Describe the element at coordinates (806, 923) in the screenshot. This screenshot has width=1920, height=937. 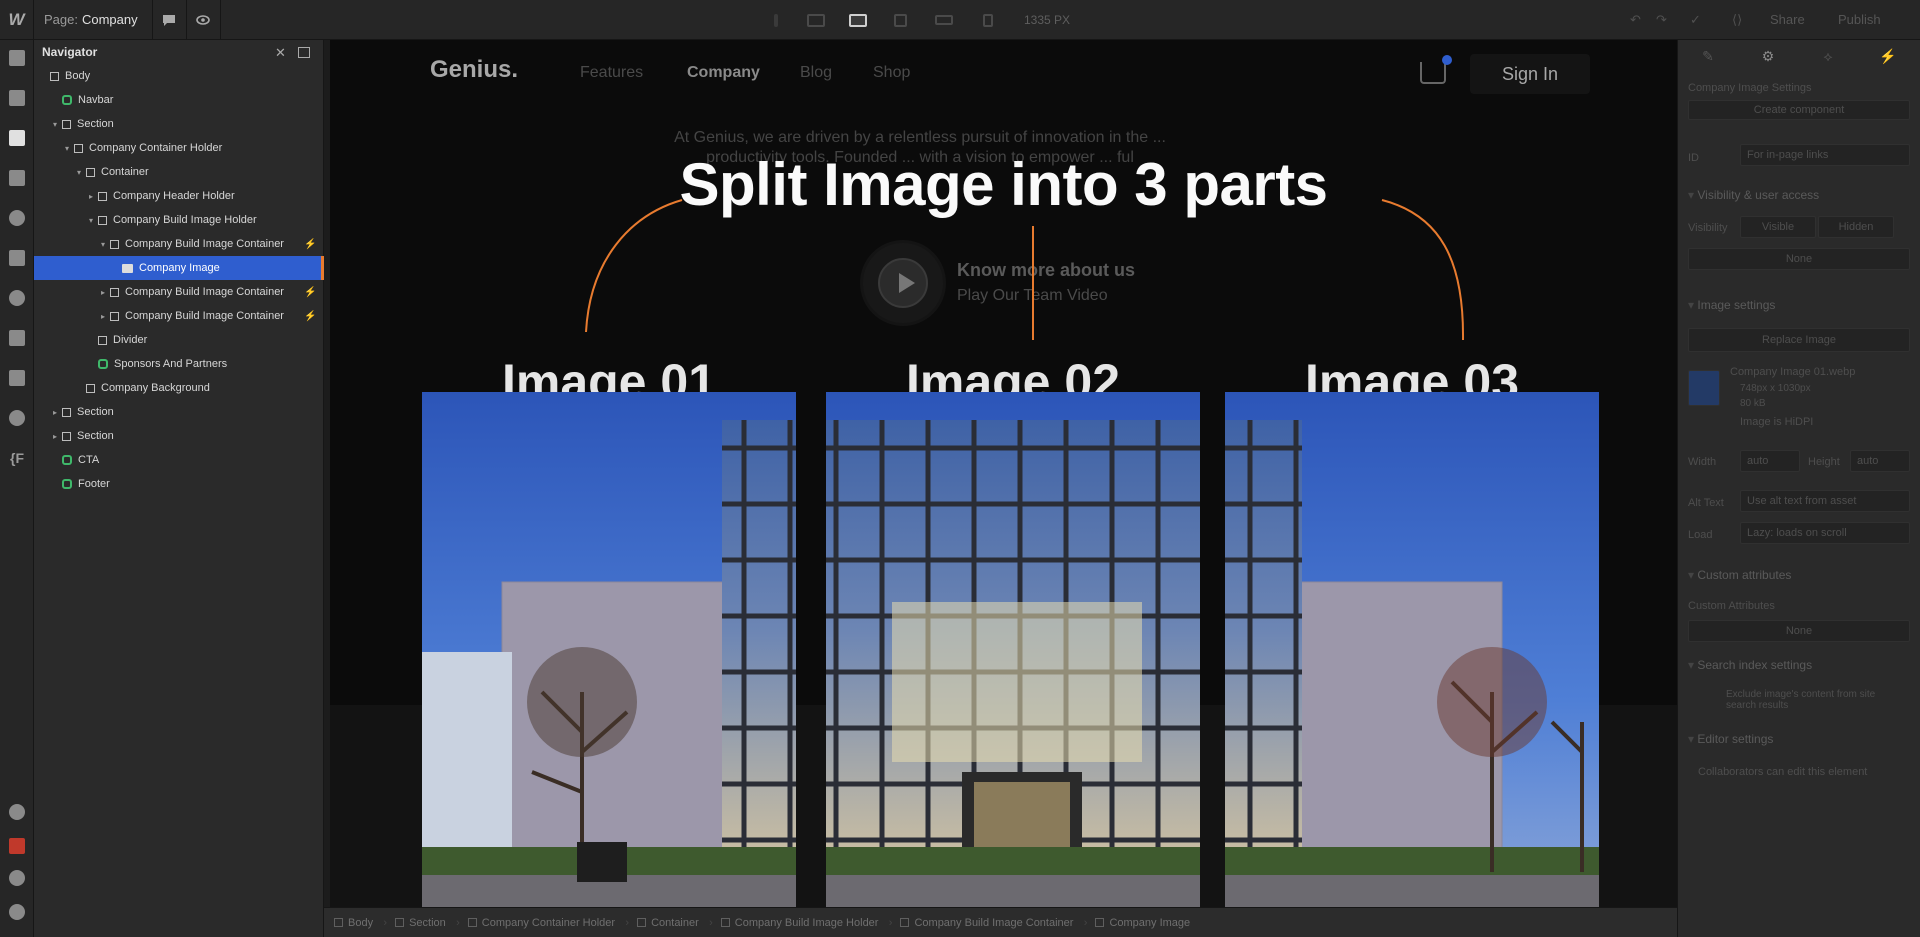
I see `breadcrumb-item: Company Build Image Holder` at that location.